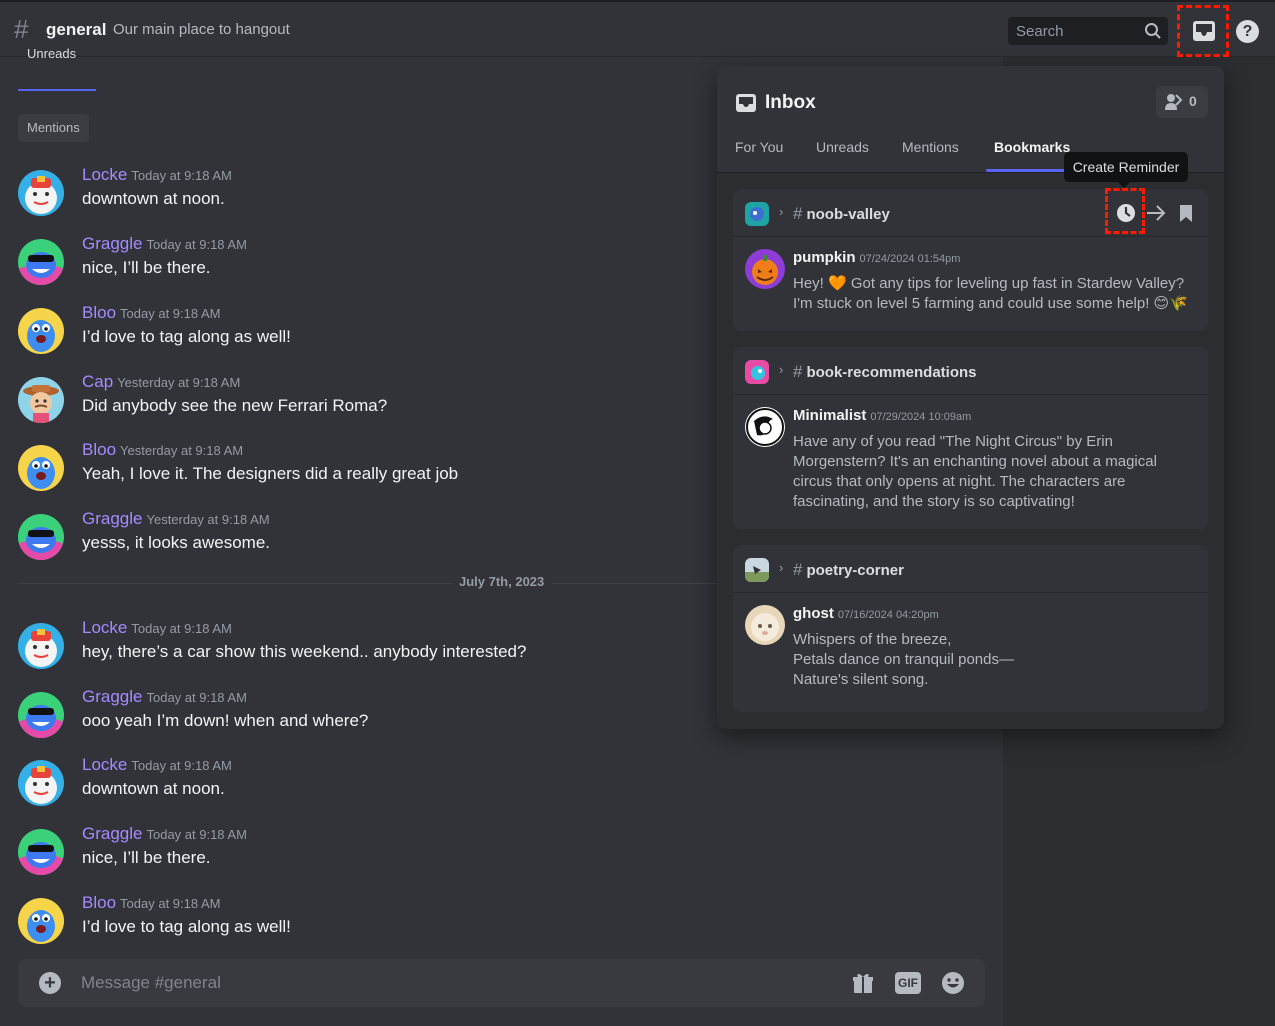  What do you see at coordinates (930, 147) in the screenshot?
I see `tab-mentions: Mentions` at bounding box center [930, 147].